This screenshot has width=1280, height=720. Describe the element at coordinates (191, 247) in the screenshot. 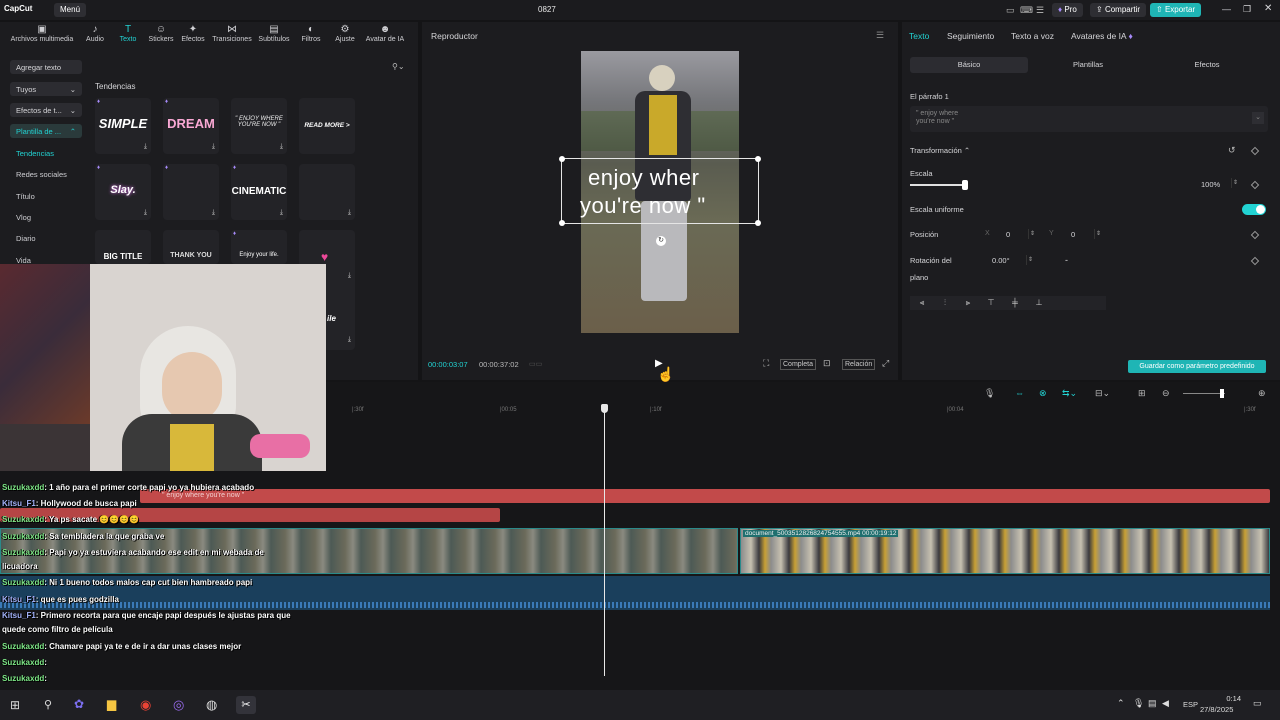

I see `template-card: THANK YOU` at that location.